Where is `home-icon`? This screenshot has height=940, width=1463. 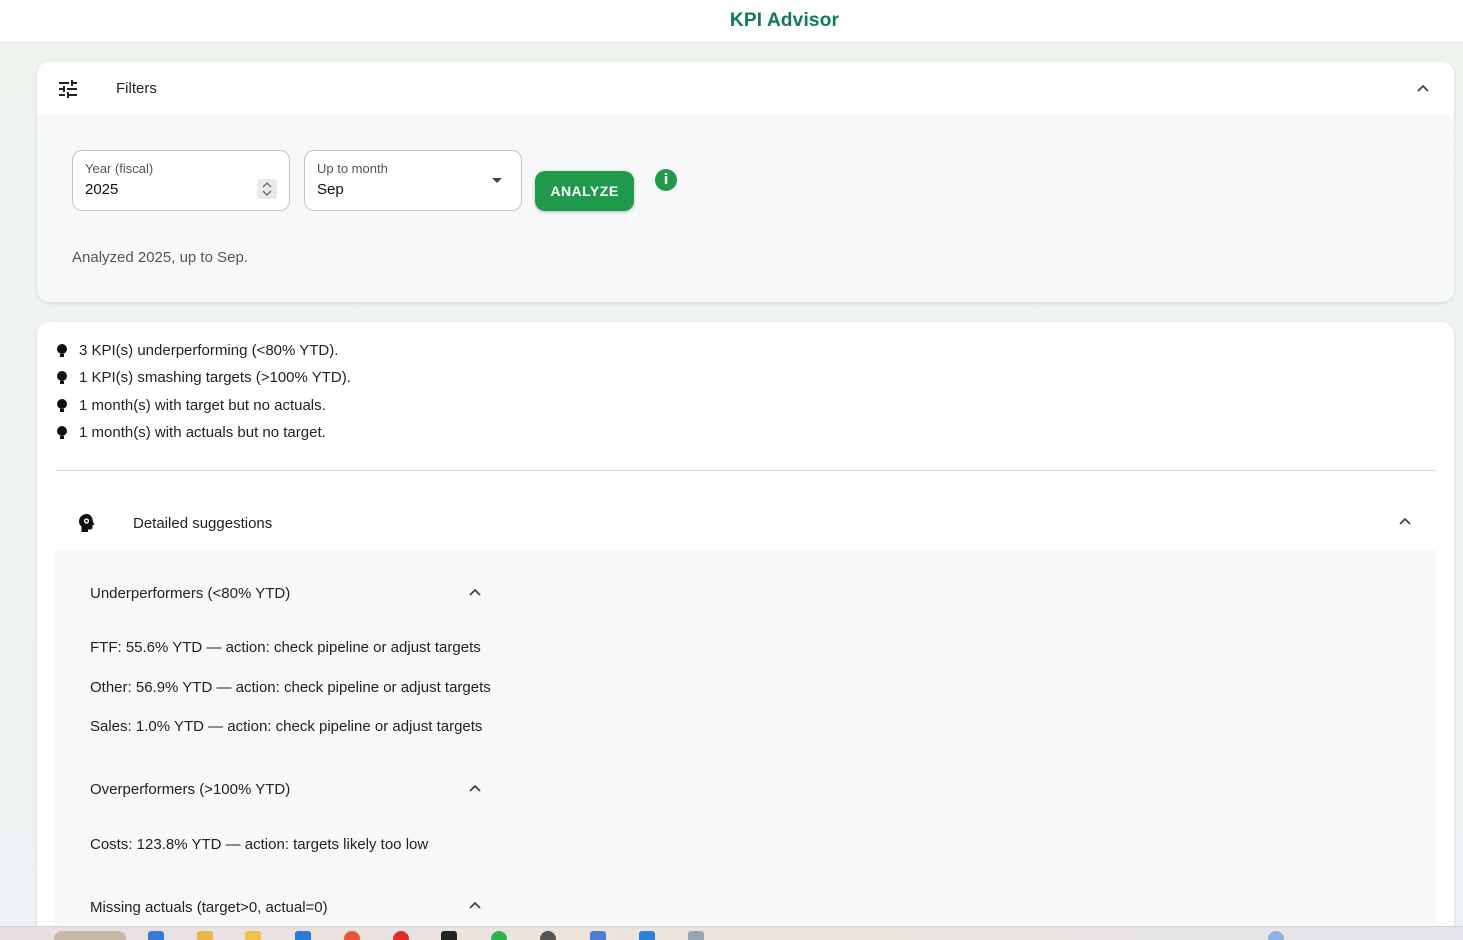
home-icon is located at coordinates (598, 935).